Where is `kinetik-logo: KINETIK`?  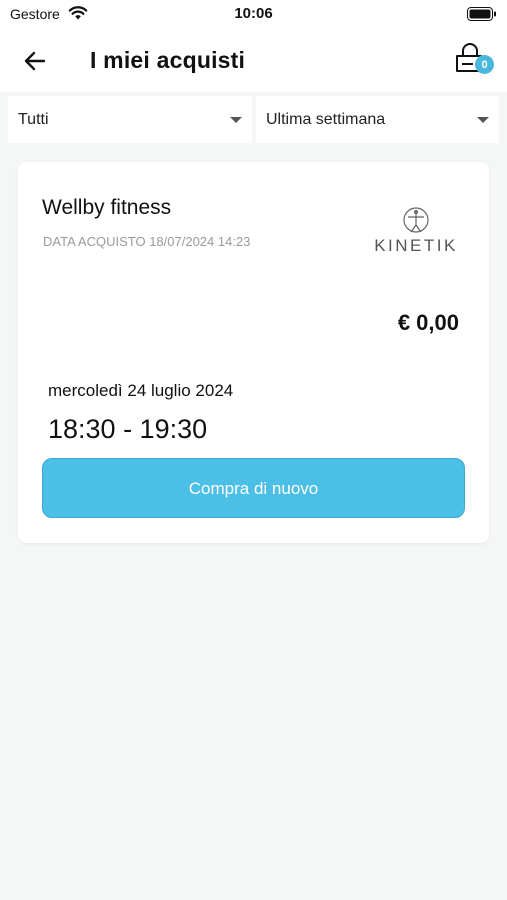 kinetik-logo: KINETIK is located at coordinates (416, 232).